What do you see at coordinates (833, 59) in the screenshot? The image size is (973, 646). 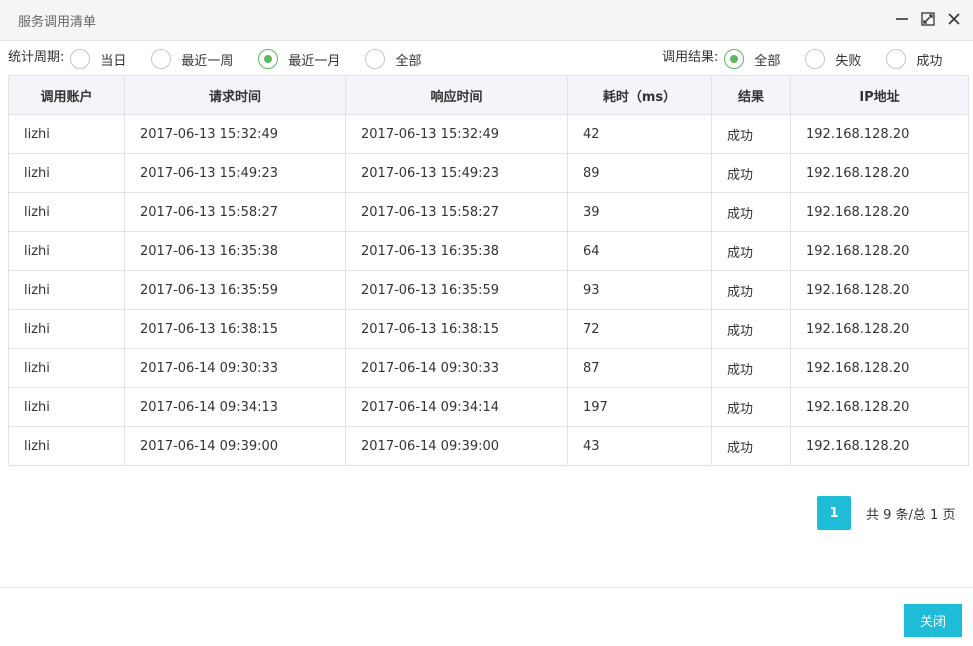 I see `result-option-1: 失败` at bounding box center [833, 59].